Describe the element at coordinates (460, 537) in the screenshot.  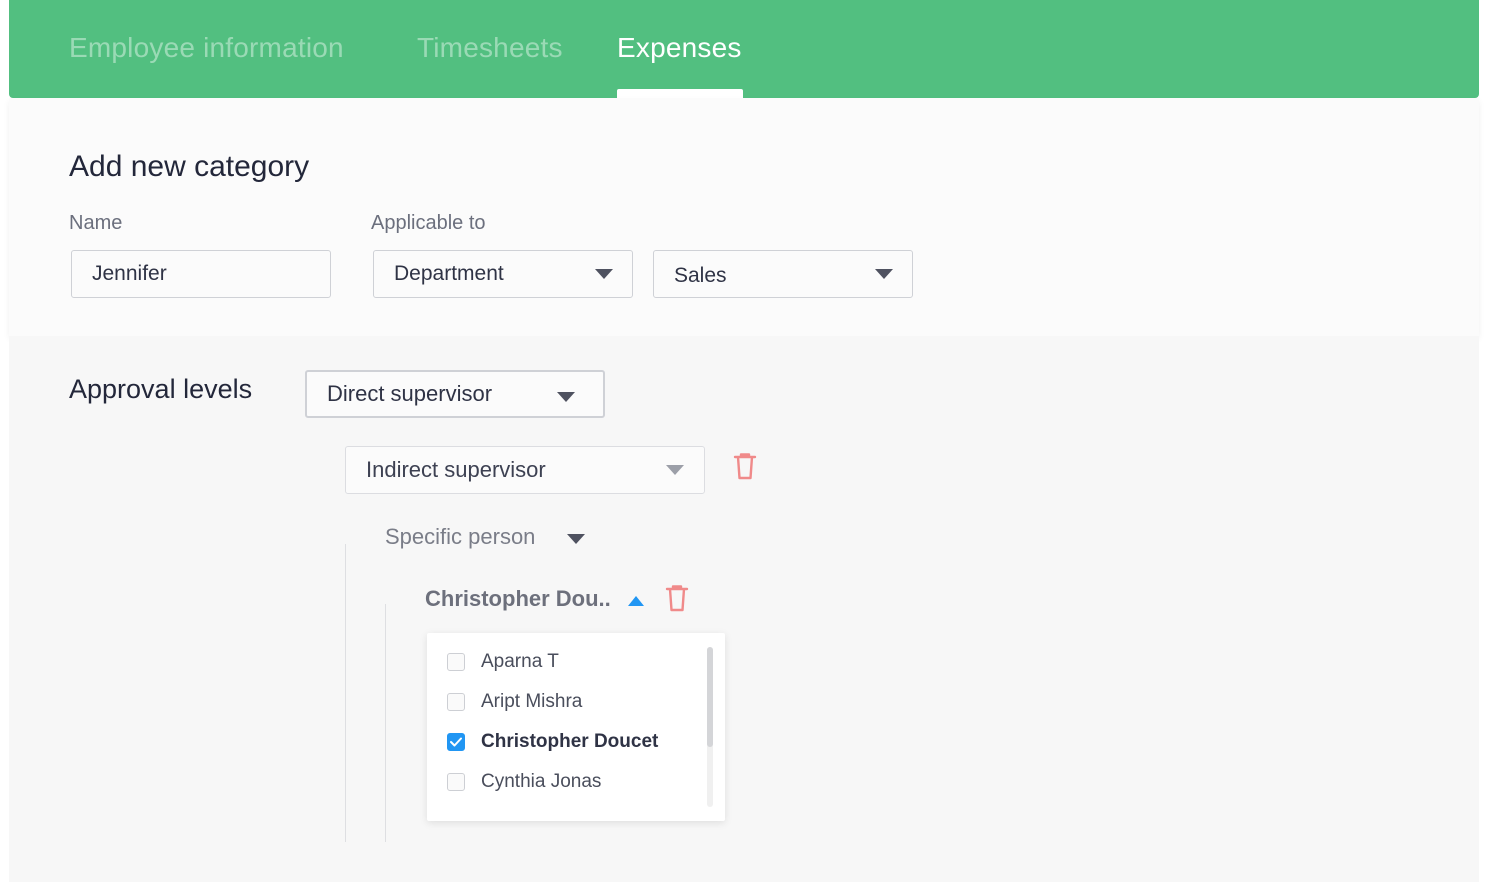
I see `specific-person-select: Specific person` at that location.